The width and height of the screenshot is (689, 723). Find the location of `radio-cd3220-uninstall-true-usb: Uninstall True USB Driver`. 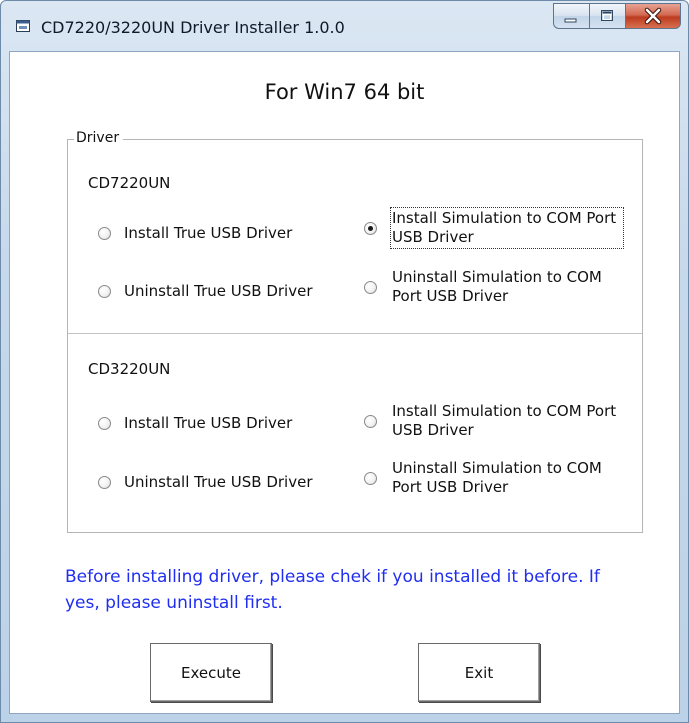

radio-cd3220-uninstall-true-usb: Uninstall True USB Driver is located at coordinates (205, 482).